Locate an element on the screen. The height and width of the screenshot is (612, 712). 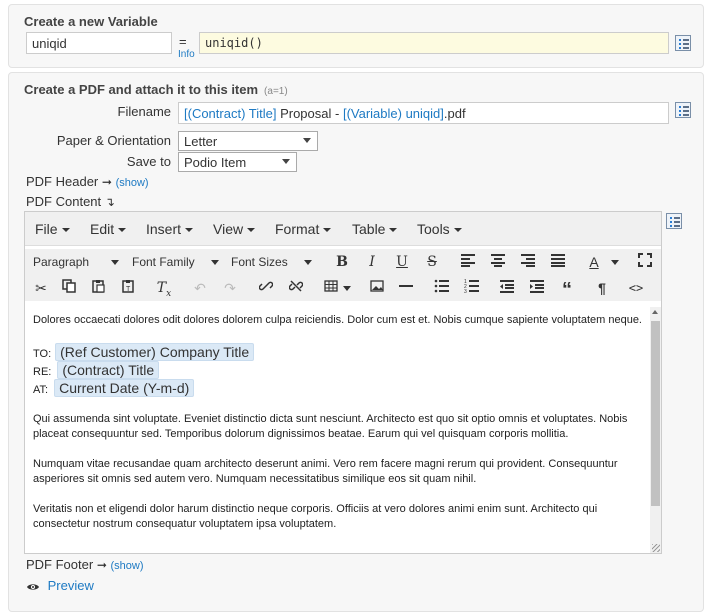
text-color-chevron-icon is located at coordinates (615, 262).